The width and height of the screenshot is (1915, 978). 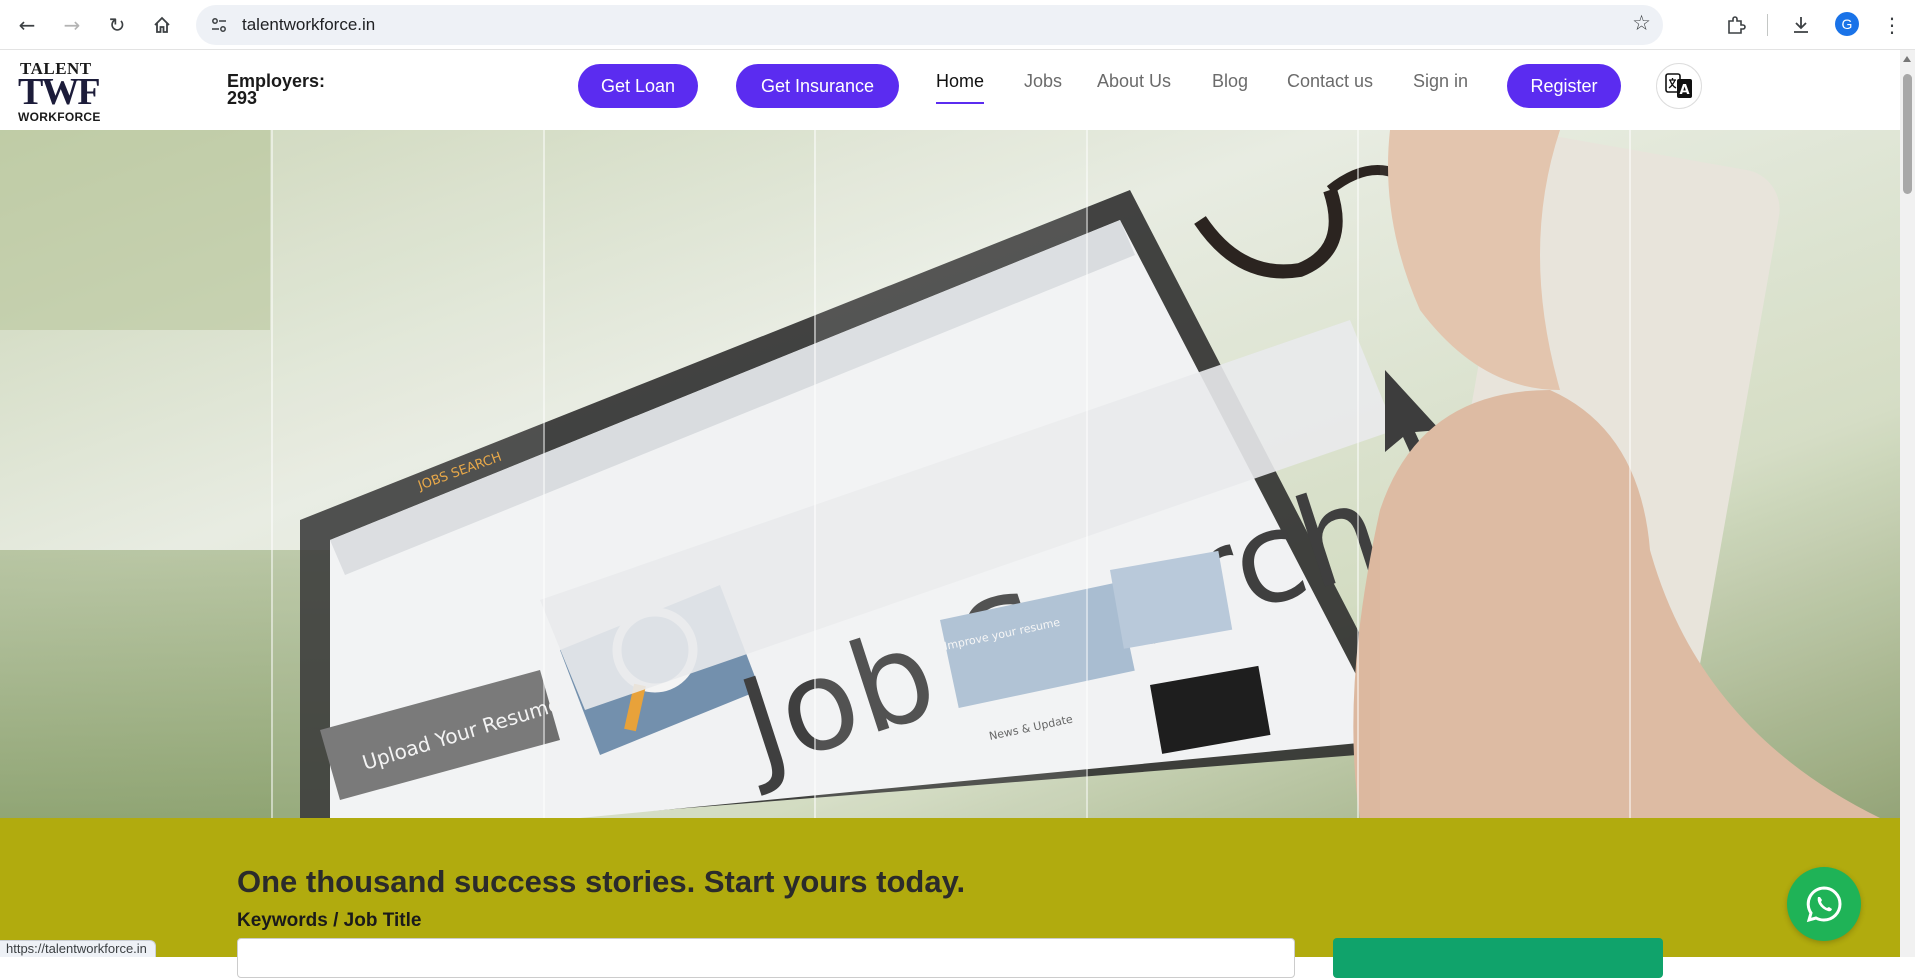 What do you see at coordinates (1330, 81) in the screenshot?
I see `nav-contact-us: Contact us` at bounding box center [1330, 81].